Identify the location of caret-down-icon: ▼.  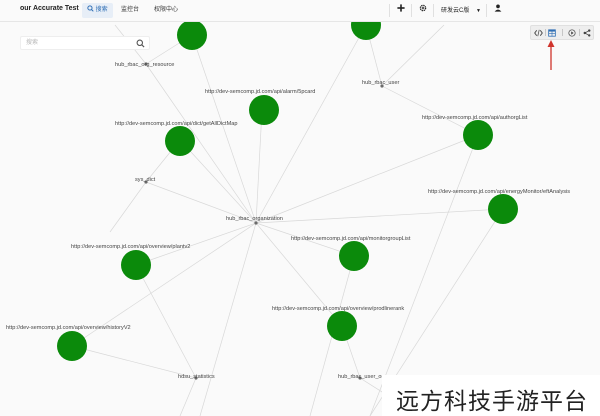
(478, 11).